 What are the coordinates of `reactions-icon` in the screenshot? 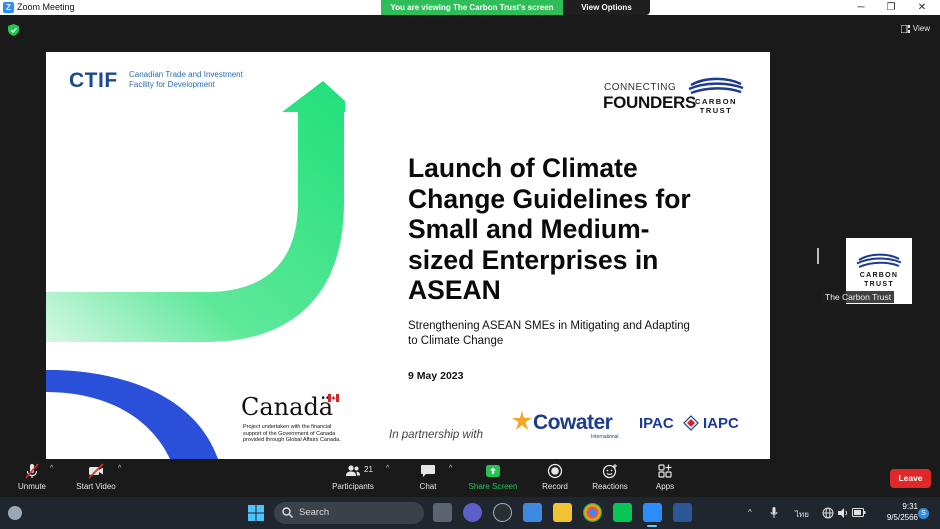 It's located at (609, 471).